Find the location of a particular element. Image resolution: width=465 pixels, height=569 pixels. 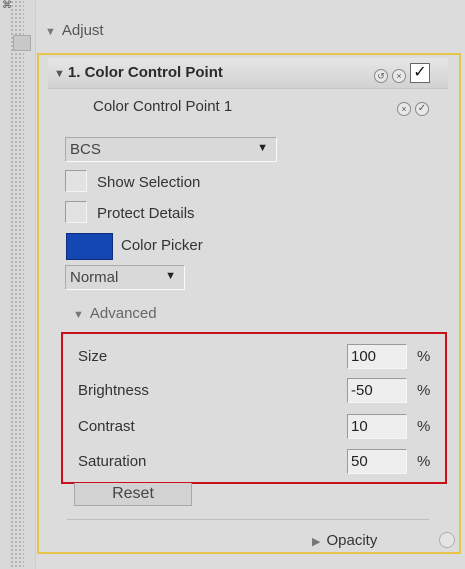

brightness-label: Brightness is located at coordinates (113, 390).